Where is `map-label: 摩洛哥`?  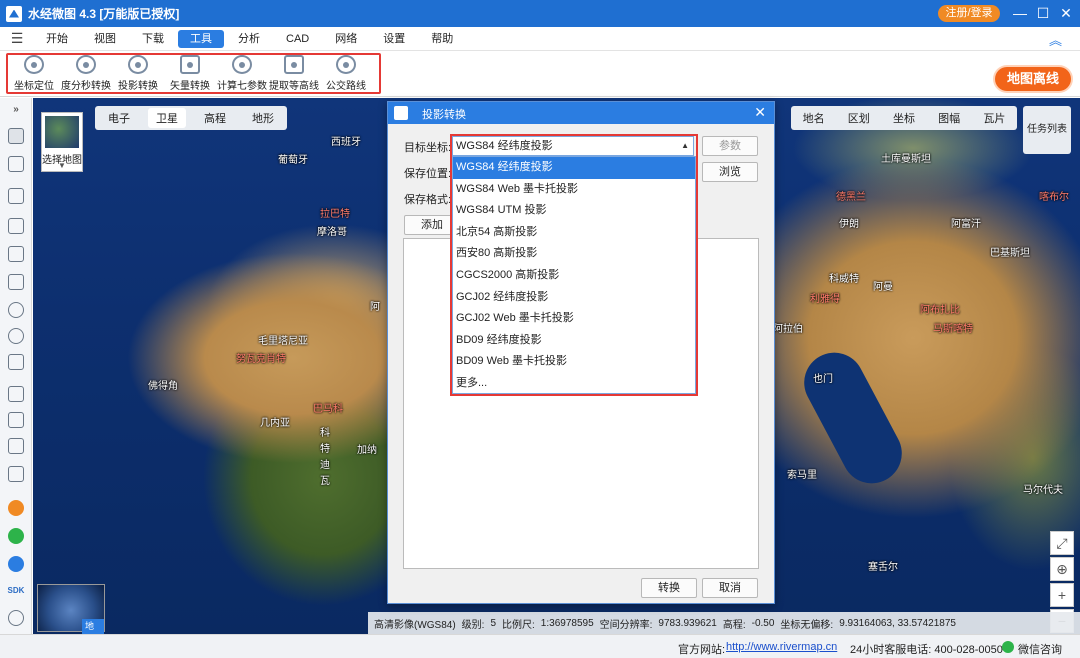 map-label: 摩洛哥 is located at coordinates (332, 232).